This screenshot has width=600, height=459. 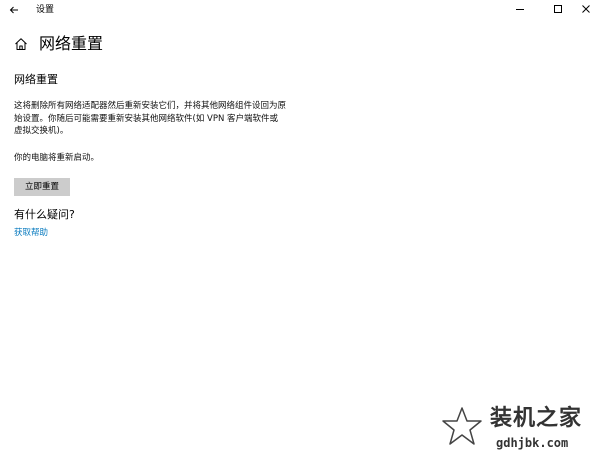 What do you see at coordinates (532, 443) in the screenshot?
I see `watermark-url: gdhjbk.com` at bounding box center [532, 443].